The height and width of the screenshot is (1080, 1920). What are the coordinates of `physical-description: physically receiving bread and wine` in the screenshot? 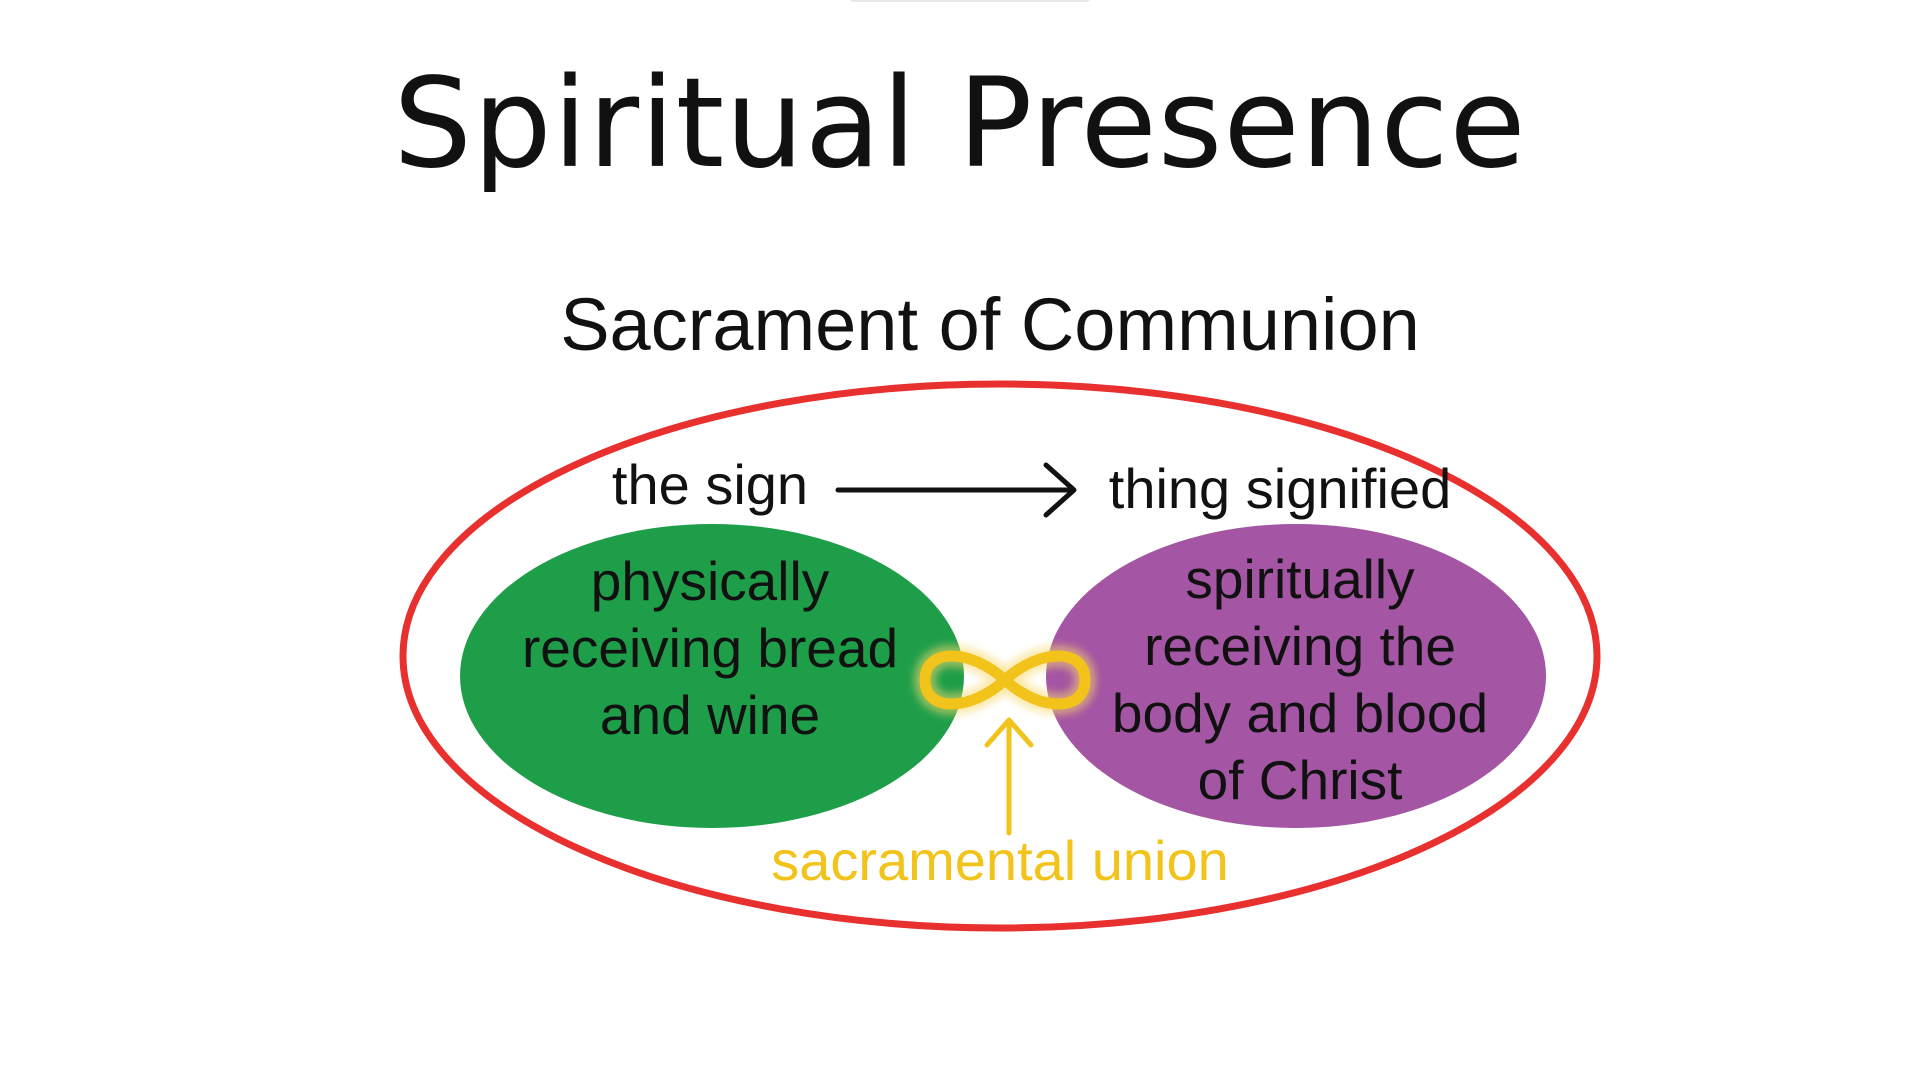 It's located at (710, 648).